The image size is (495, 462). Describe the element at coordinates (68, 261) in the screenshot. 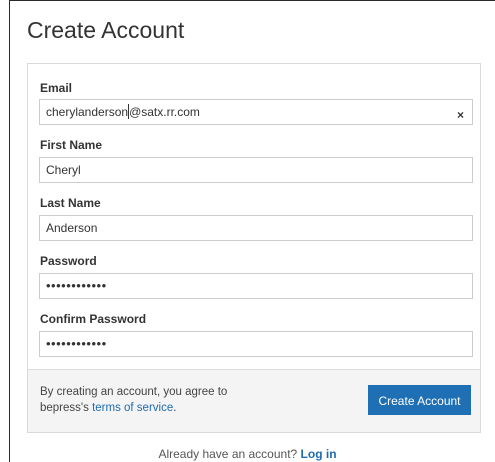

I see `password-label: Password` at that location.